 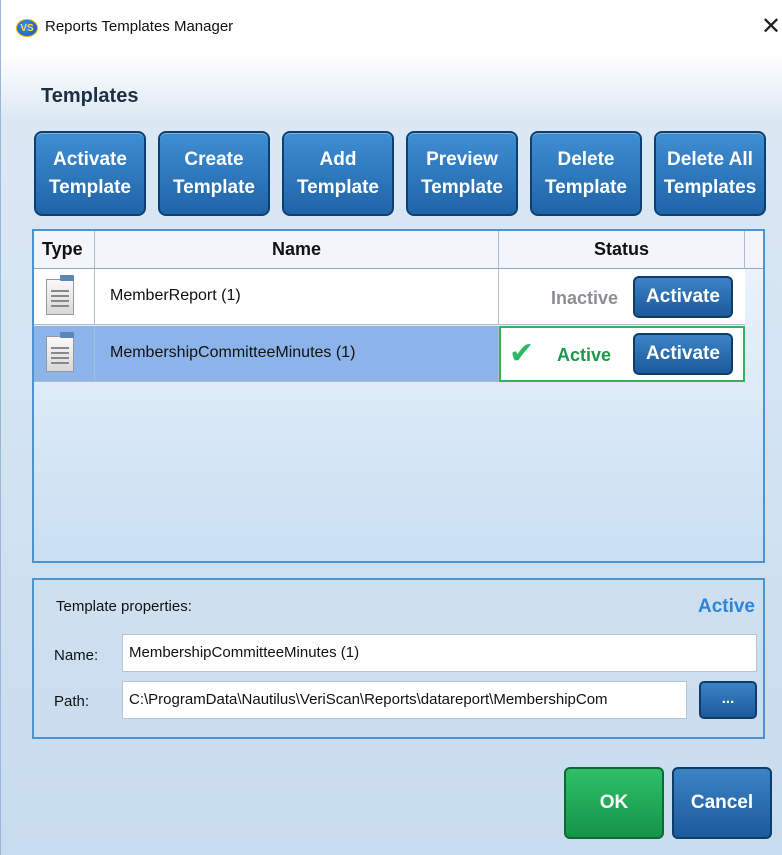 I want to click on activate-template-button: Activate Template, so click(x=90, y=173).